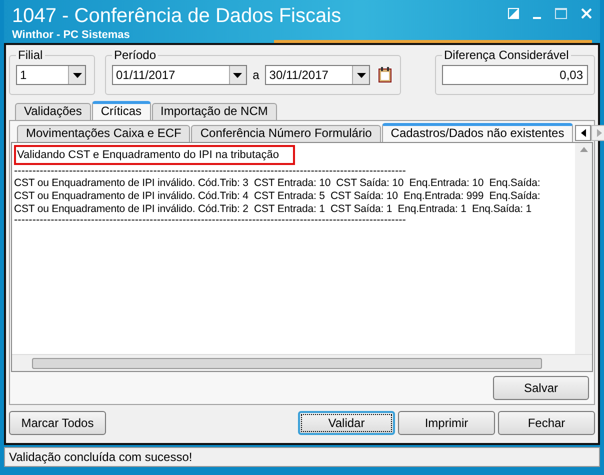 Image resolution: width=604 pixels, height=475 pixels. What do you see at coordinates (541, 388) in the screenshot?
I see `save-button: Salvar` at bounding box center [541, 388].